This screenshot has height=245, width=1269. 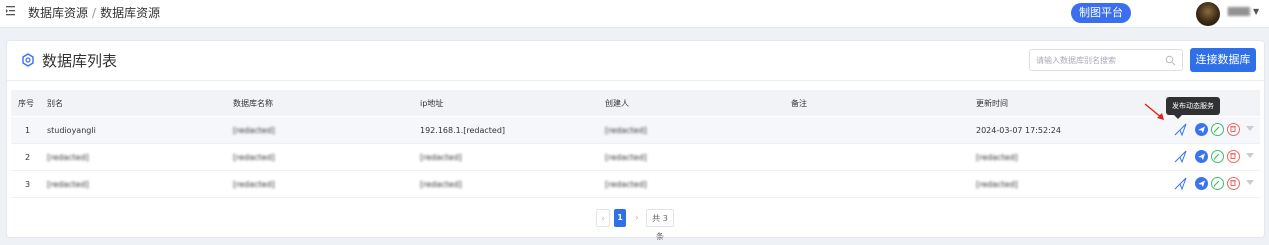 I want to click on column-header-db-name: 数据库名称, so click(x=253, y=103).